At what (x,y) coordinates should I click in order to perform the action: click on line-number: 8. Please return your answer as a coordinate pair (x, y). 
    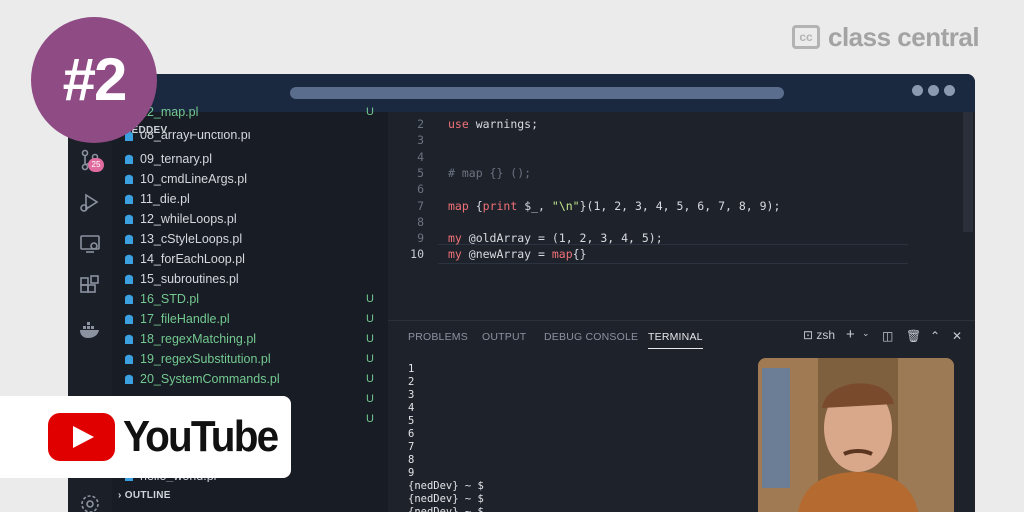
    Looking at the image, I should click on (420, 222).